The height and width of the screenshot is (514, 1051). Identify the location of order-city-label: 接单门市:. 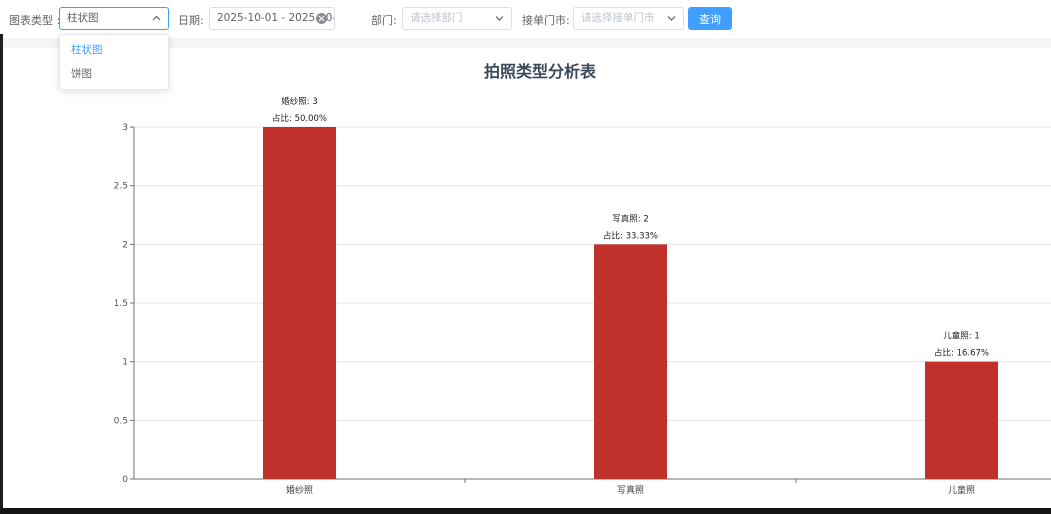
(546, 20).